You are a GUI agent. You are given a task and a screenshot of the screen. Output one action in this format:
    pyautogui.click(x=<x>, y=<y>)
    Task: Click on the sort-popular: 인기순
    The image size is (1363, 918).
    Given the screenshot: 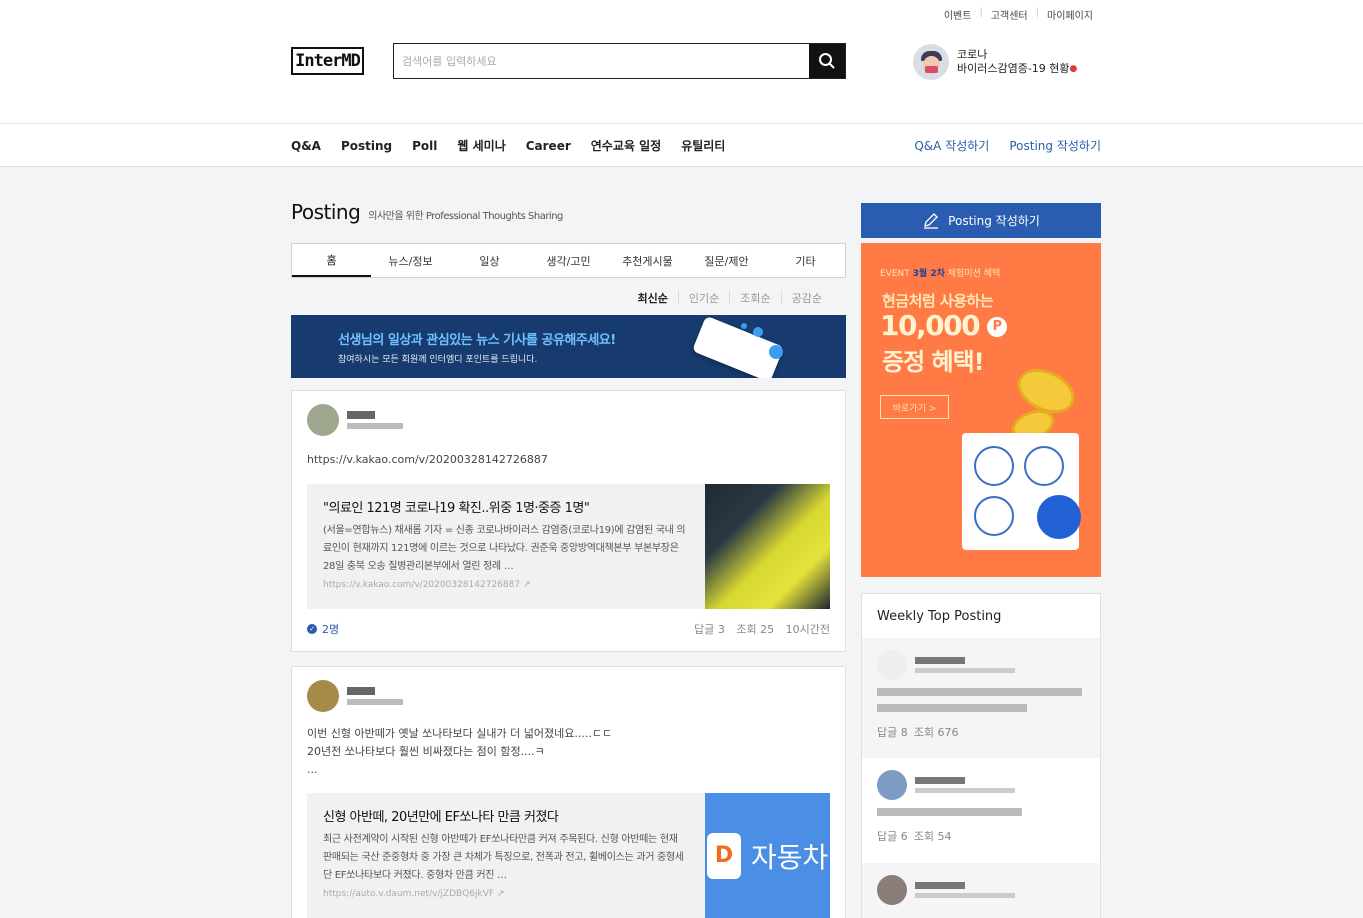 What is the action you would take?
    pyautogui.click(x=703, y=297)
    